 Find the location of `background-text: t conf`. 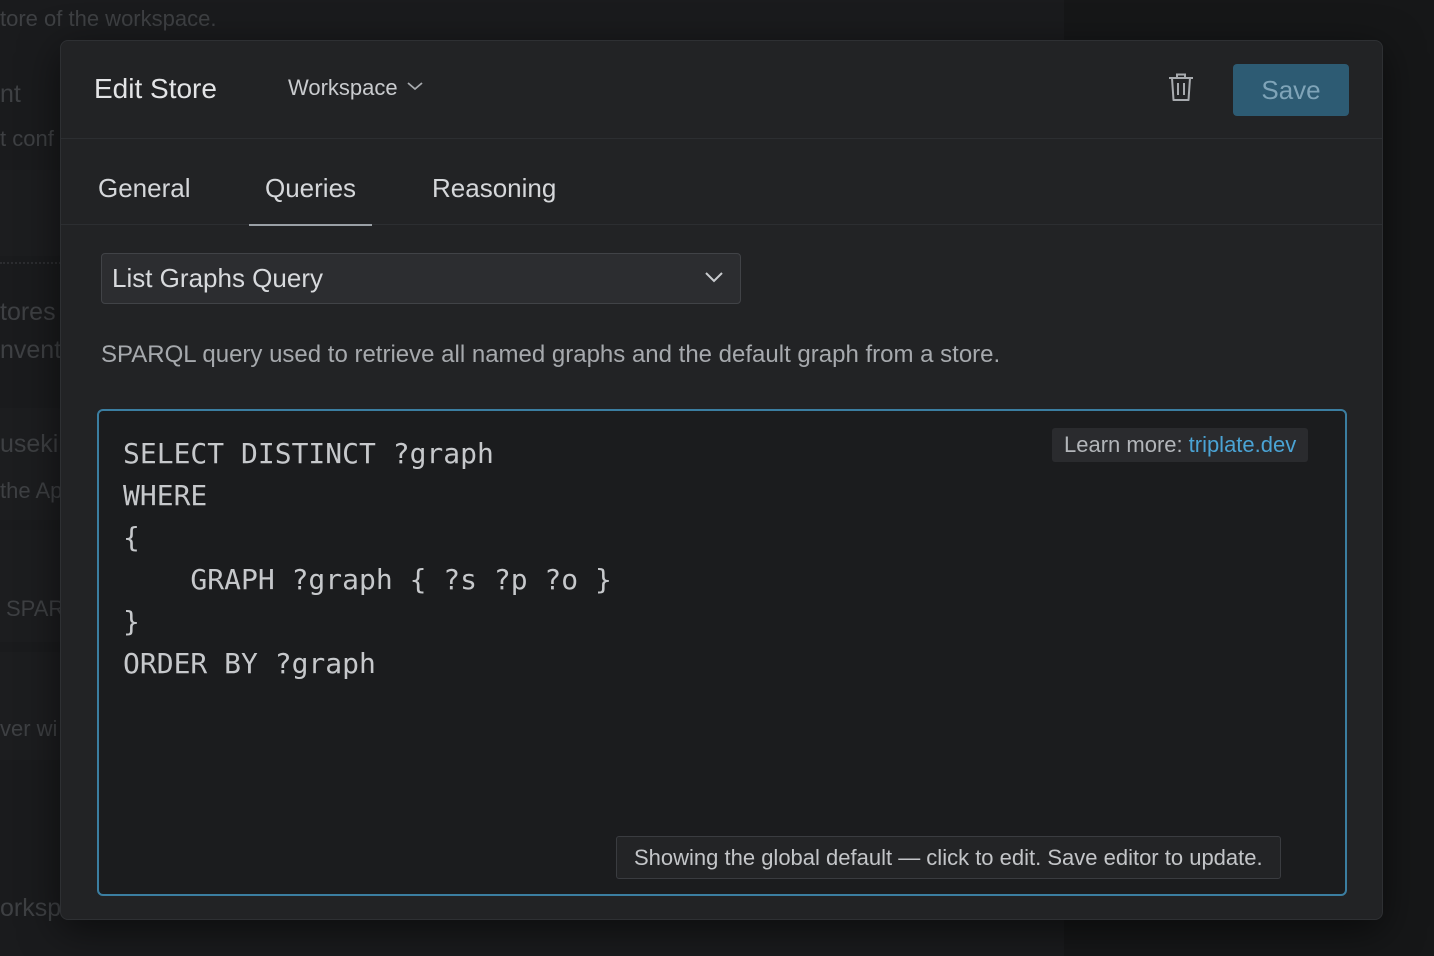

background-text: t conf is located at coordinates (27, 138).